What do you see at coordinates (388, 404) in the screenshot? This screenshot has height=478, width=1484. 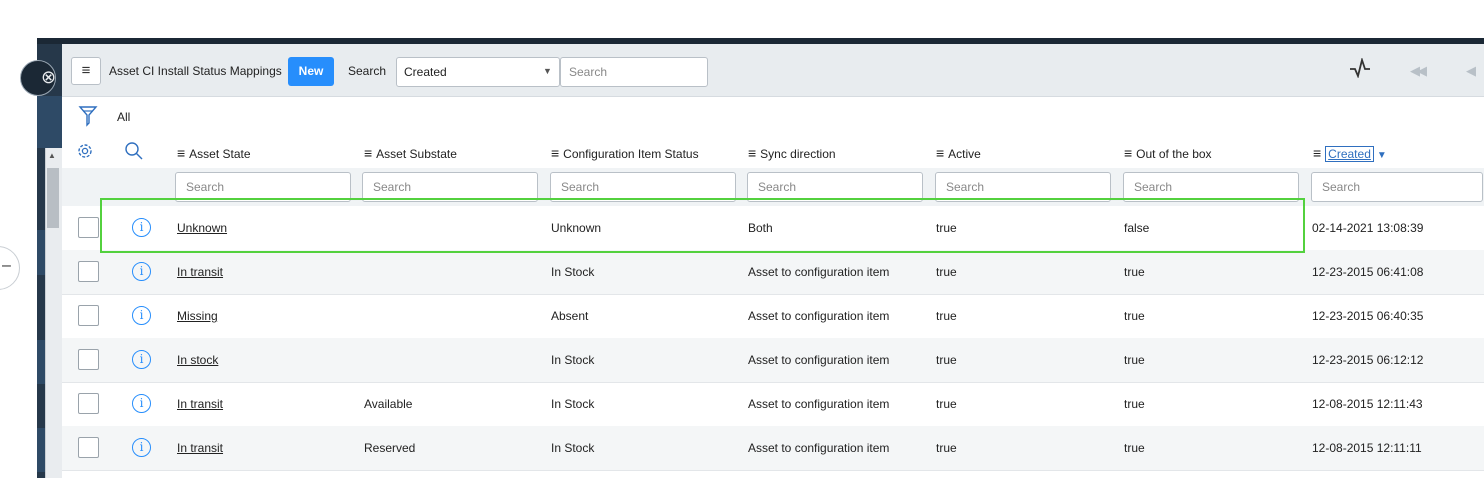 I see `asset-substate-cell: Available` at bounding box center [388, 404].